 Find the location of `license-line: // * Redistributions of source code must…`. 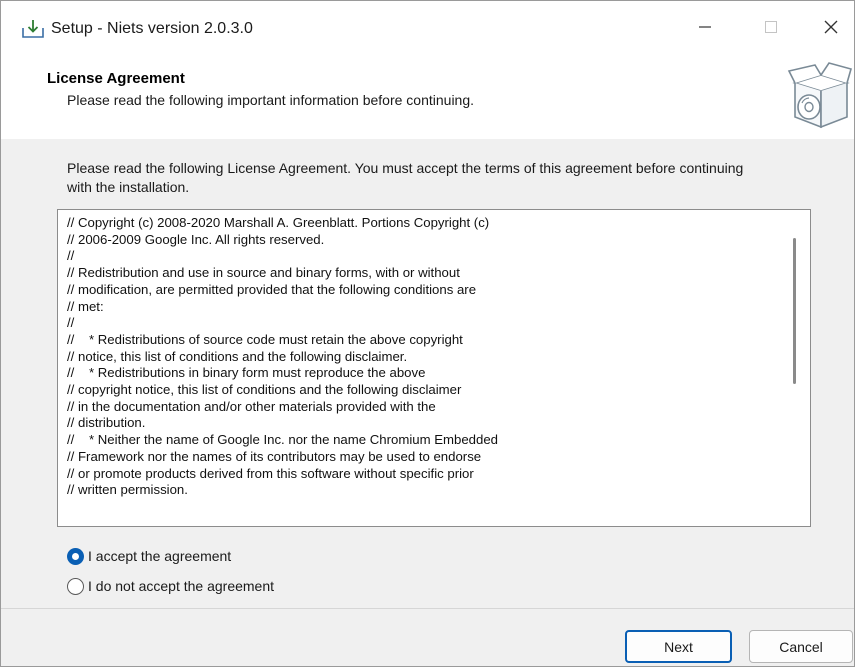

license-line: // * Redistributions of source code must… is located at coordinates (265, 339).